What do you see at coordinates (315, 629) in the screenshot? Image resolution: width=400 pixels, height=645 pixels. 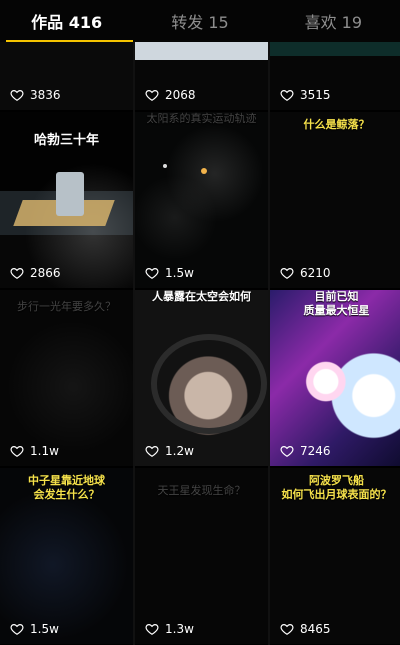 I see `like-count-text: 8465` at bounding box center [315, 629].